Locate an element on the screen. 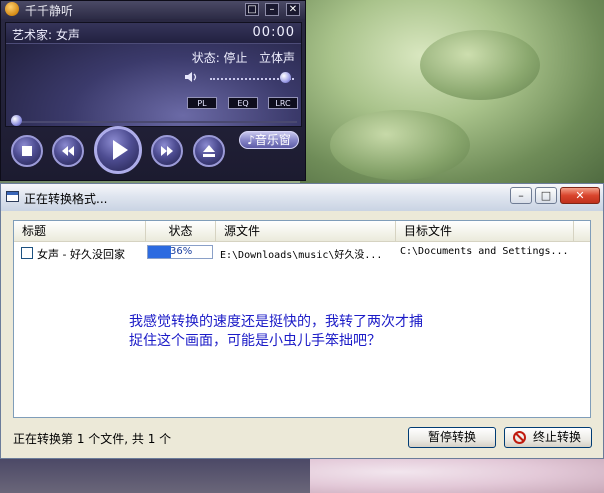 The image size is (604, 493). conversion-status: 正在转换第 1 个文件, 共 1 个 is located at coordinates (92, 439).